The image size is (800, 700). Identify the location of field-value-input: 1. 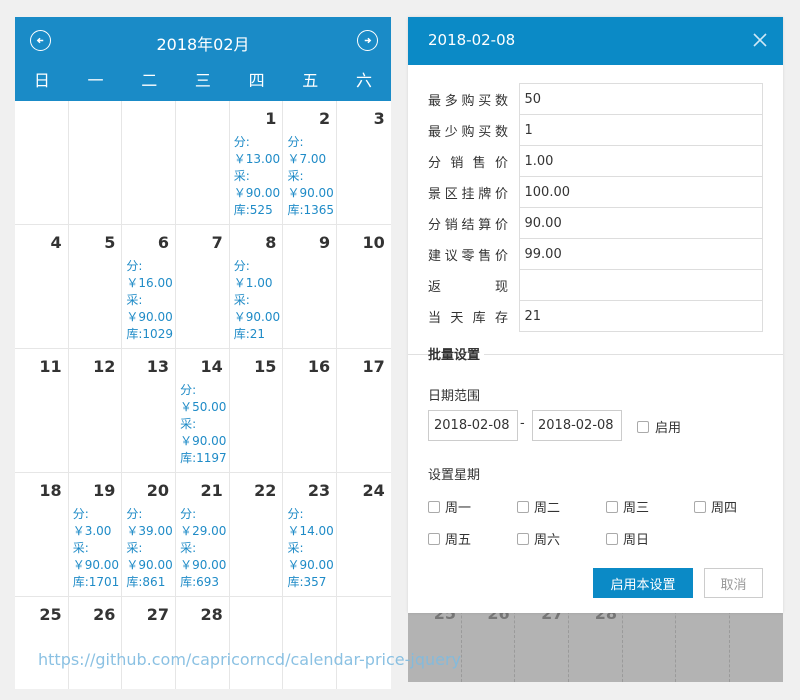
(640, 130).